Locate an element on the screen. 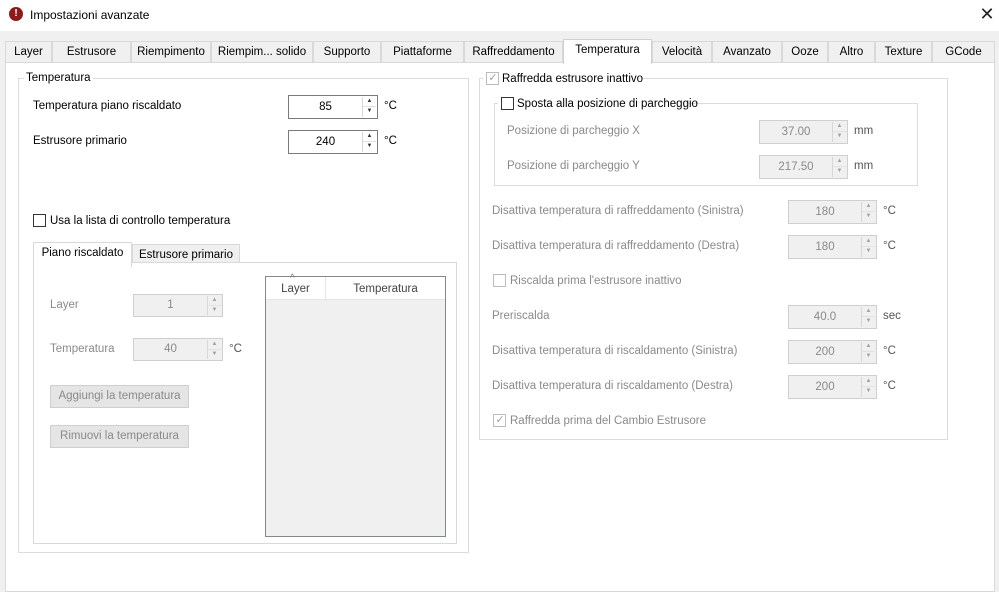 This screenshot has width=999, height=592. preheat-value: 40.0 is located at coordinates (825, 317).